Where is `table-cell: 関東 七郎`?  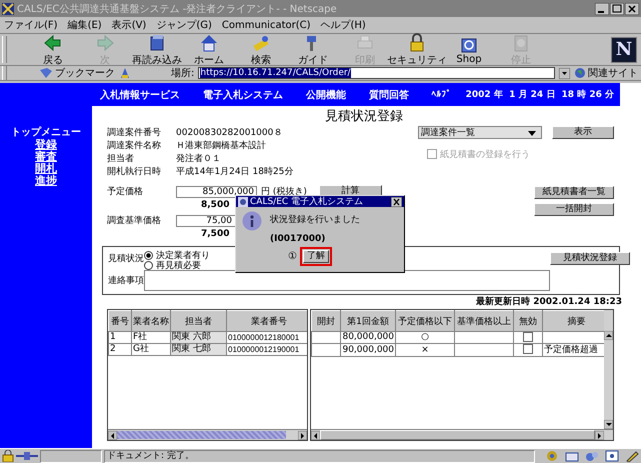 table-cell: 関東 七郎 is located at coordinates (198, 350).